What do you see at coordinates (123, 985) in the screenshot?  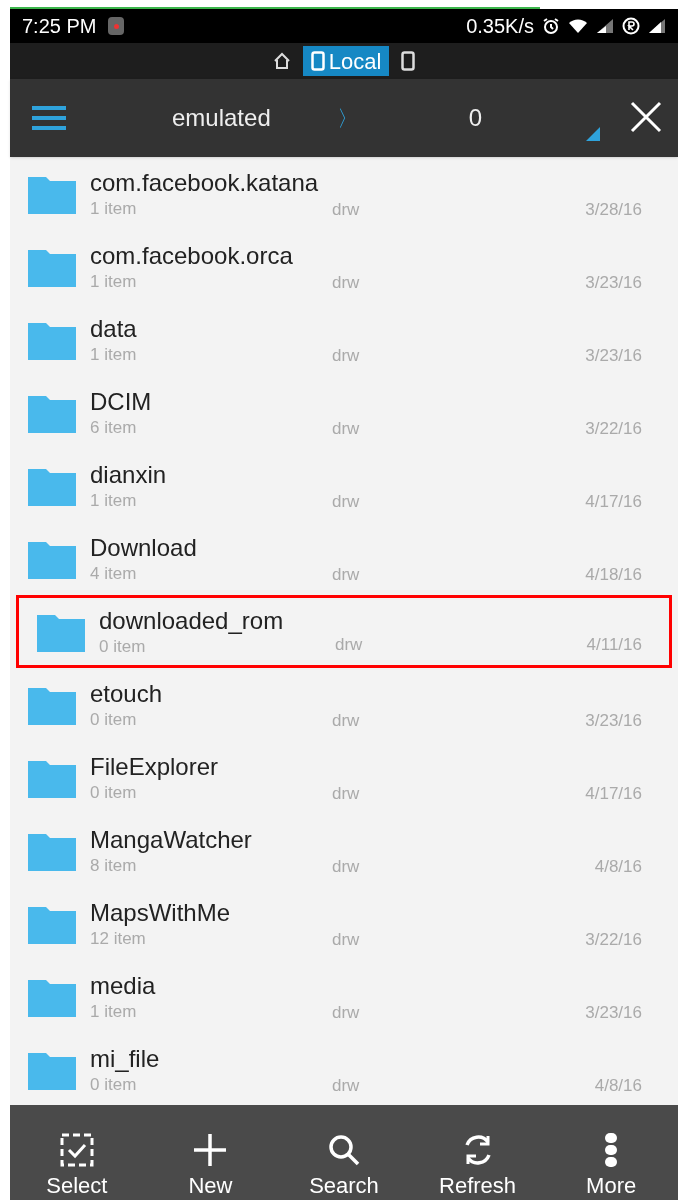 I see `folder-name: media` at bounding box center [123, 985].